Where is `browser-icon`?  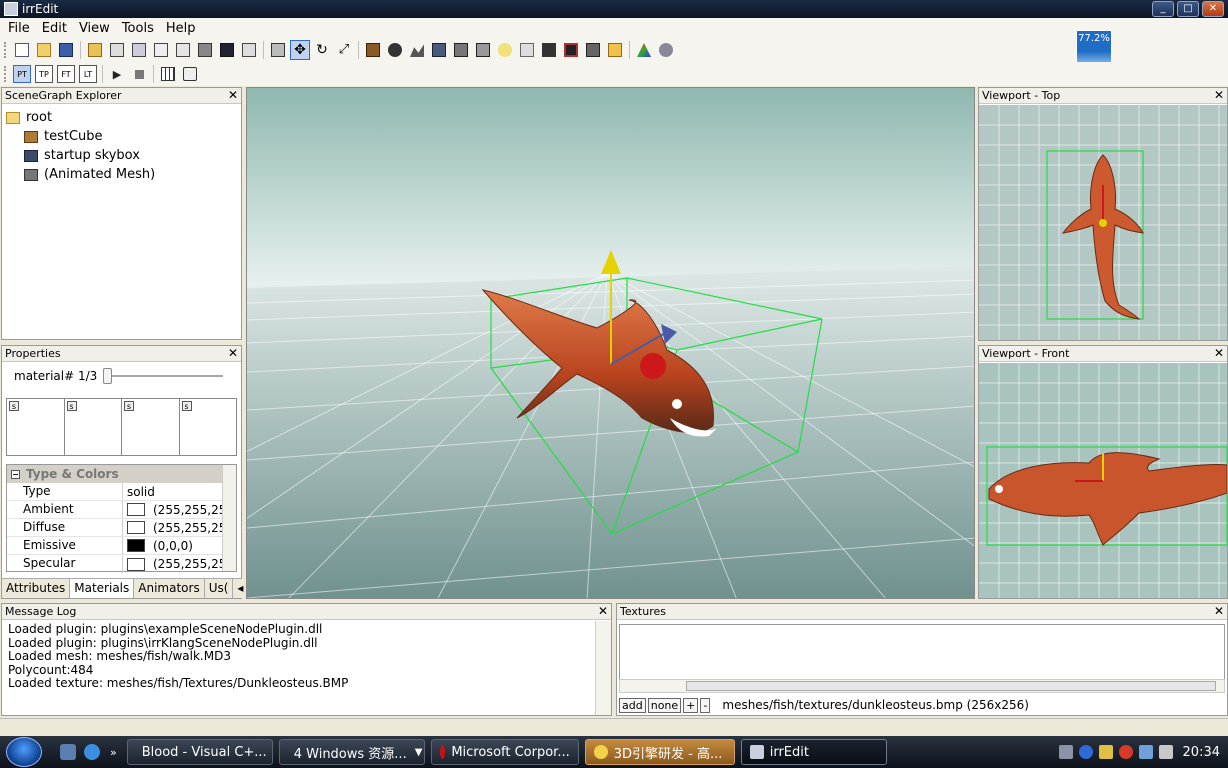
browser-icon is located at coordinates (92, 752).